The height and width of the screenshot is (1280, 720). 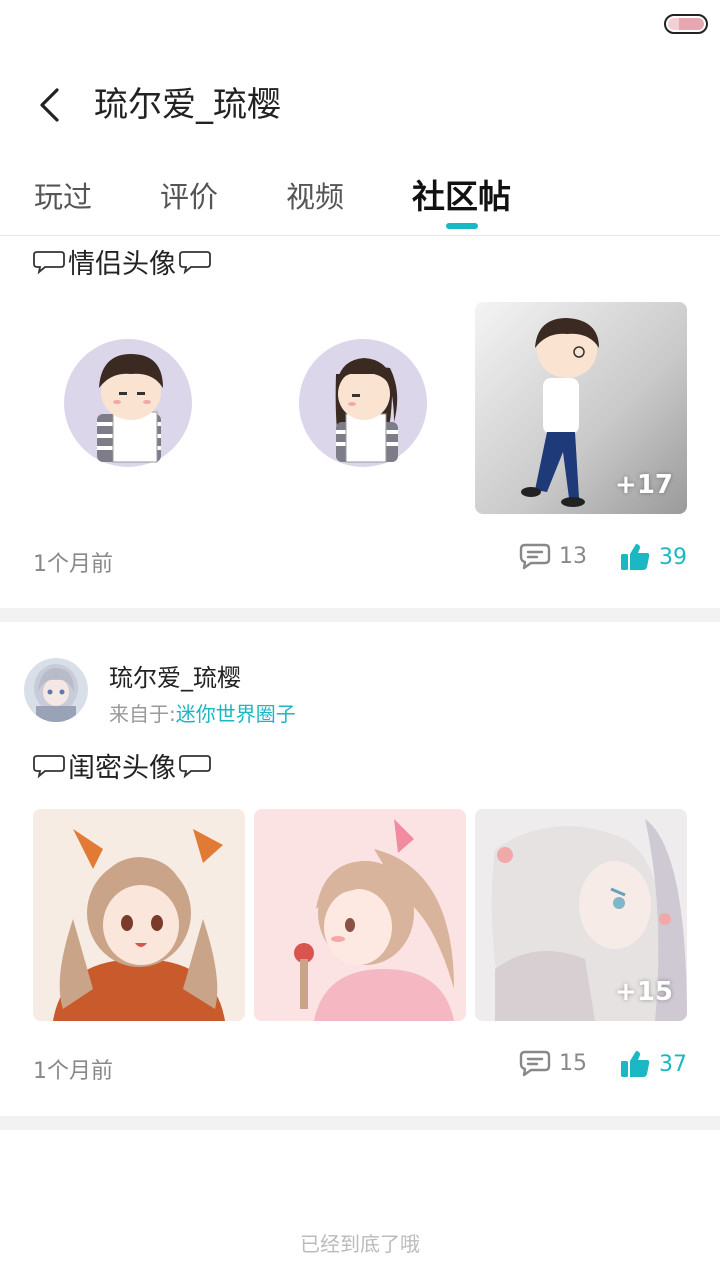 What do you see at coordinates (673, 1064) in the screenshot?
I see `like-count: 37` at bounding box center [673, 1064].